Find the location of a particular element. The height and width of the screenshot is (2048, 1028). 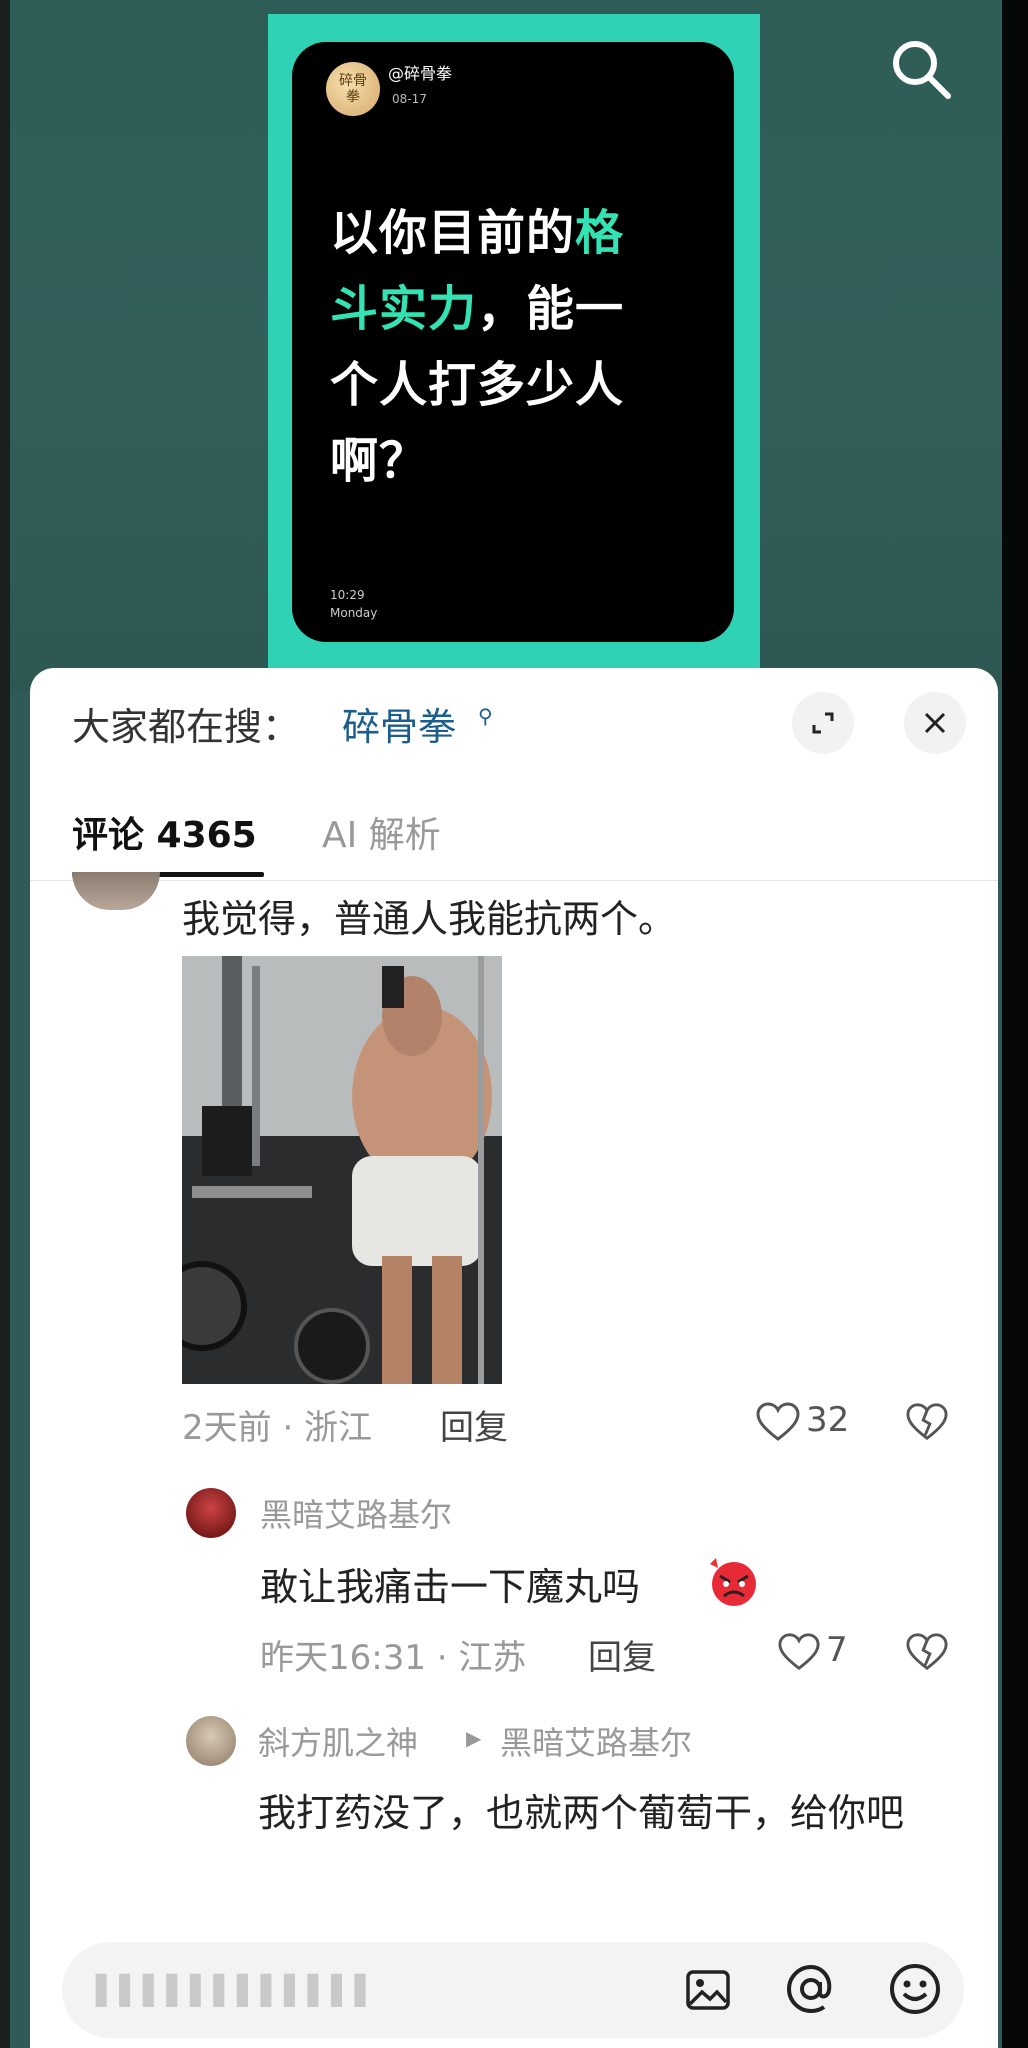

emoji-icon is located at coordinates (915, 1989).